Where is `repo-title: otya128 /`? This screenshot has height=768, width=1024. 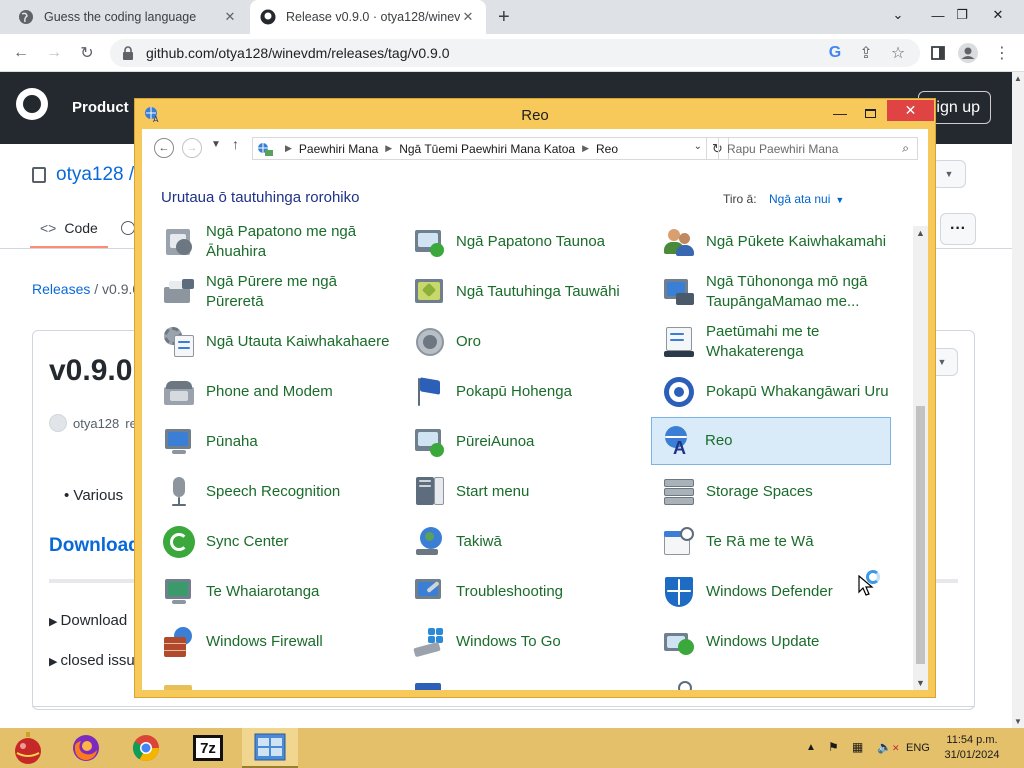 repo-title: otya128 / is located at coordinates (83, 175).